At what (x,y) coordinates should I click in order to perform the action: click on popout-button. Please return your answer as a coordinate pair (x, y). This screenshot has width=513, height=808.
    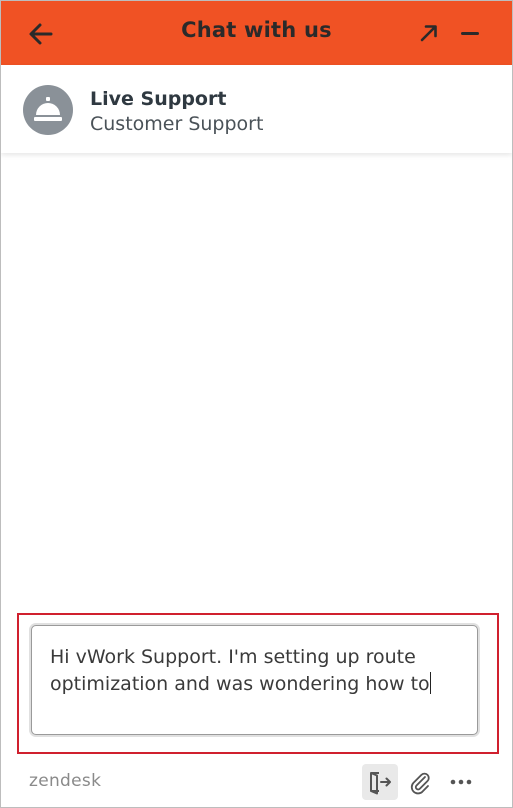
    Looking at the image, I should click on (429, 33).